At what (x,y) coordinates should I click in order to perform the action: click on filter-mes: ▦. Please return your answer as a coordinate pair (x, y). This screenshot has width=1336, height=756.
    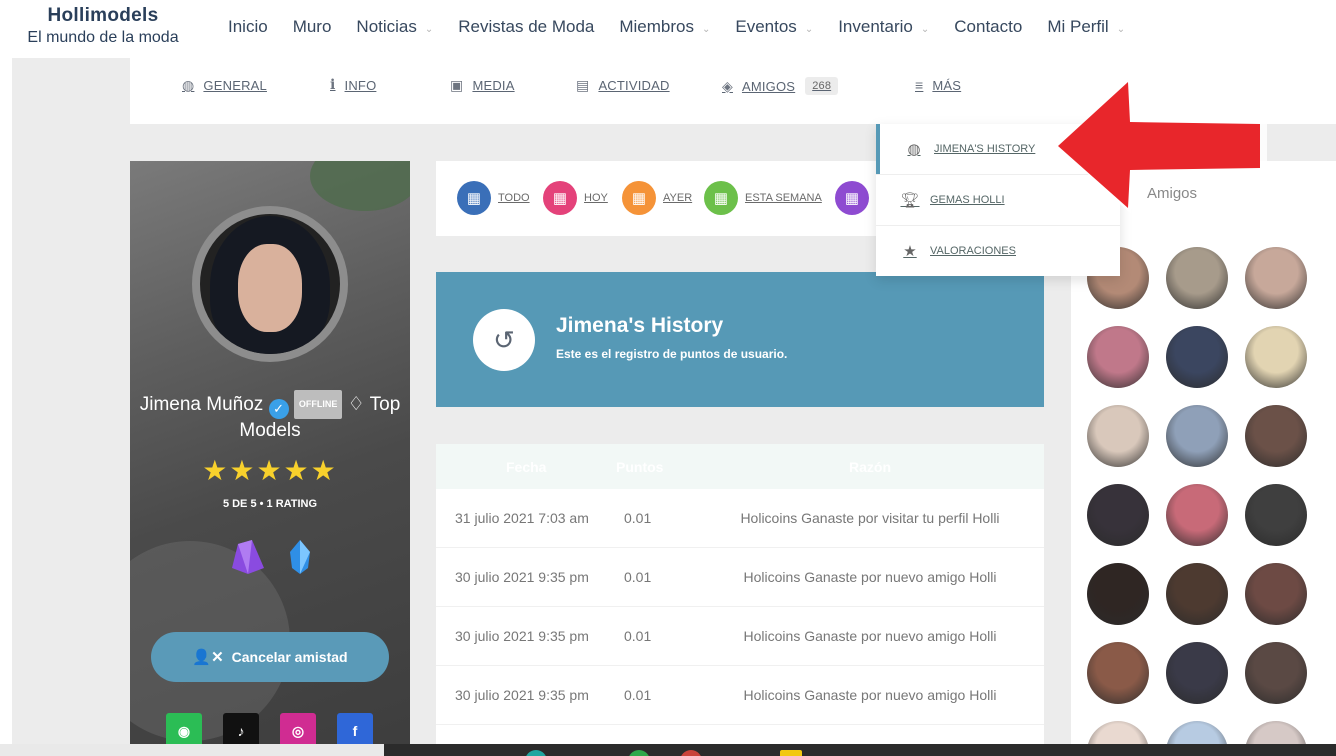
    Looking at the image, I should click on (855, 198).